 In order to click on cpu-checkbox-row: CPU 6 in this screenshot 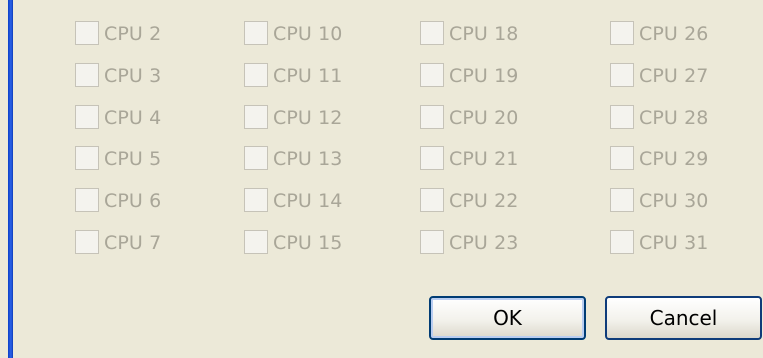, I will do `click(118, 209)`.